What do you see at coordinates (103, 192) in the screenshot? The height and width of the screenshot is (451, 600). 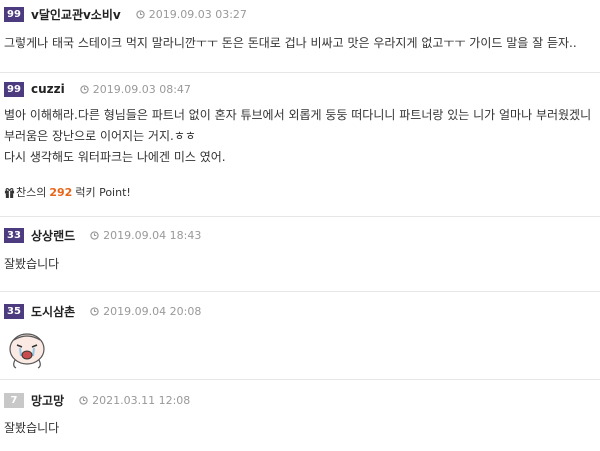 I see `lucky-suffix: 럭키 Point!` at bounding box center [103, 192].